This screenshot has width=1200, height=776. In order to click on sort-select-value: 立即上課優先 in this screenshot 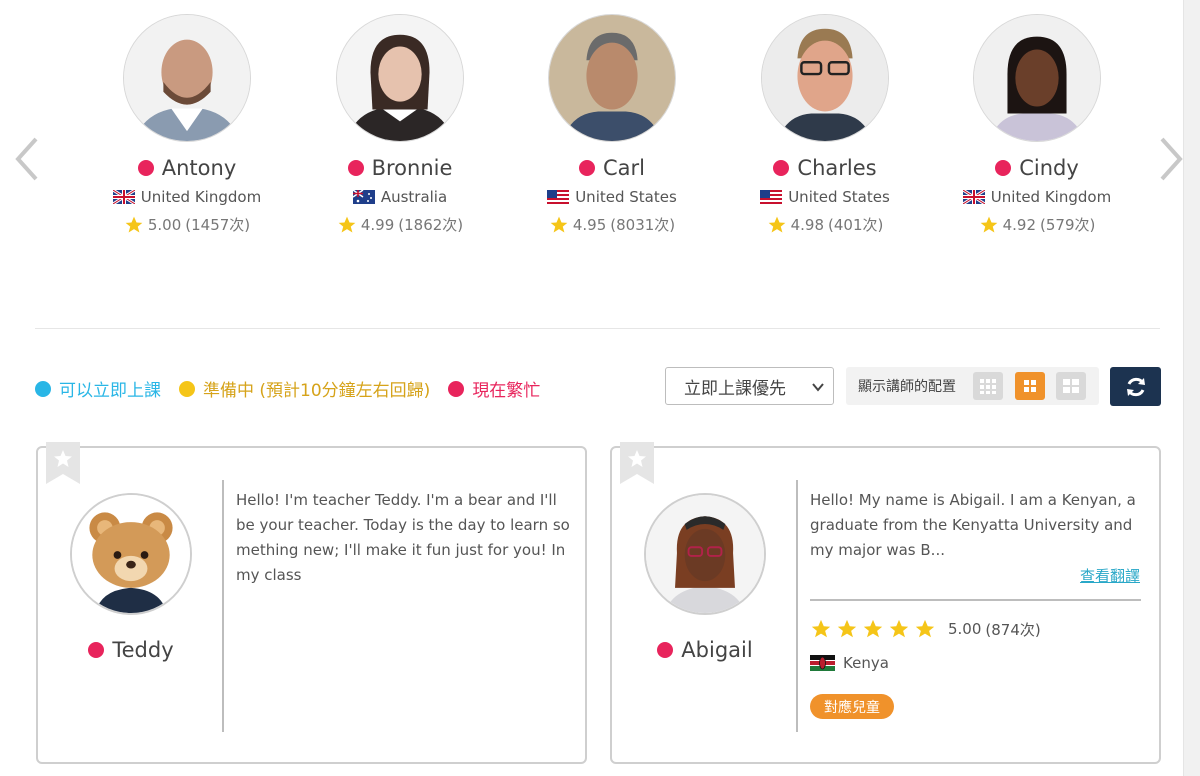, I will do `click(735, 388)`.